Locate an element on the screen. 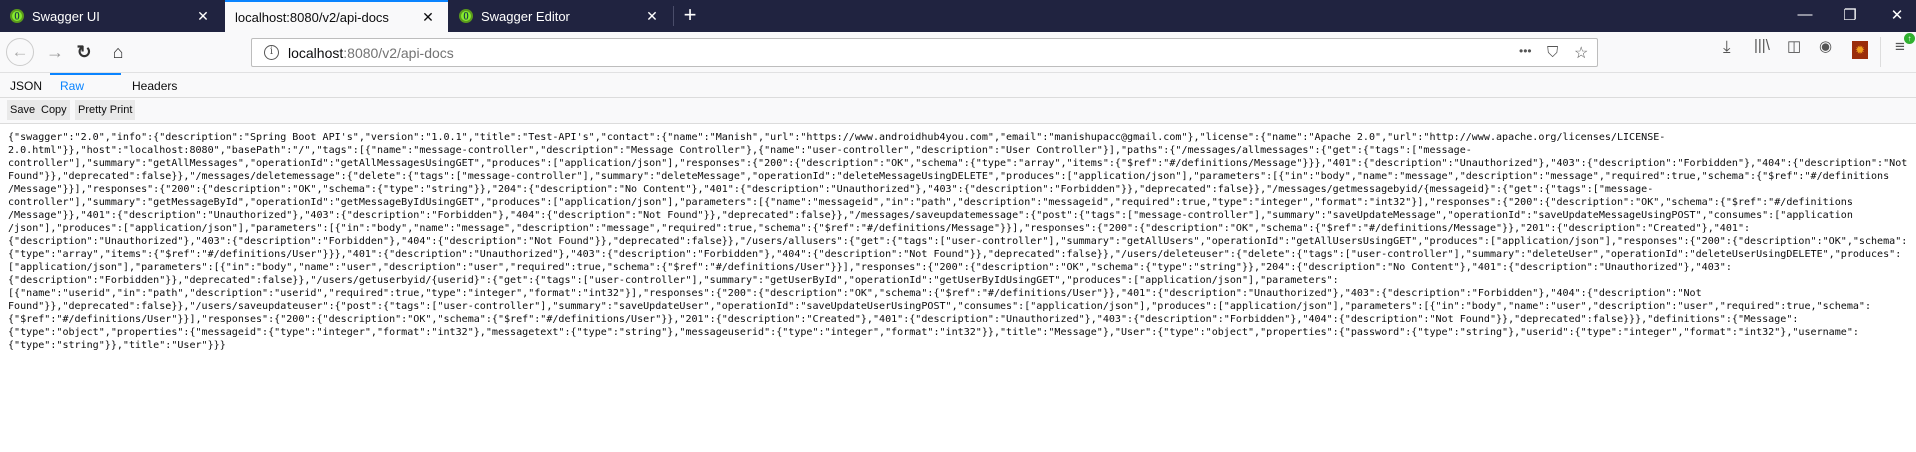 The height and width of the screenshot is (452, 1916). raw-json-line: {"type":"string"}},"title":"User"}}} is located at coordinates (117, 345).